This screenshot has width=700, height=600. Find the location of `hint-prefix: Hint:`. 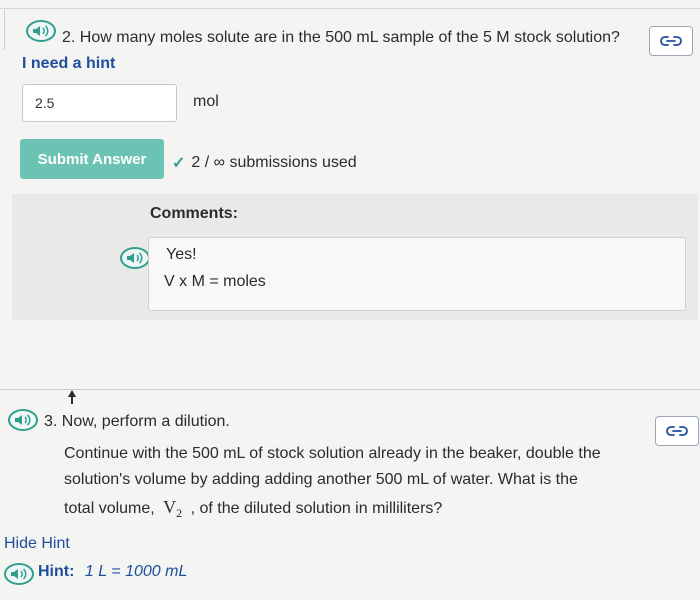

hint-prefix: Hint: is located at coordinates (56, 571).